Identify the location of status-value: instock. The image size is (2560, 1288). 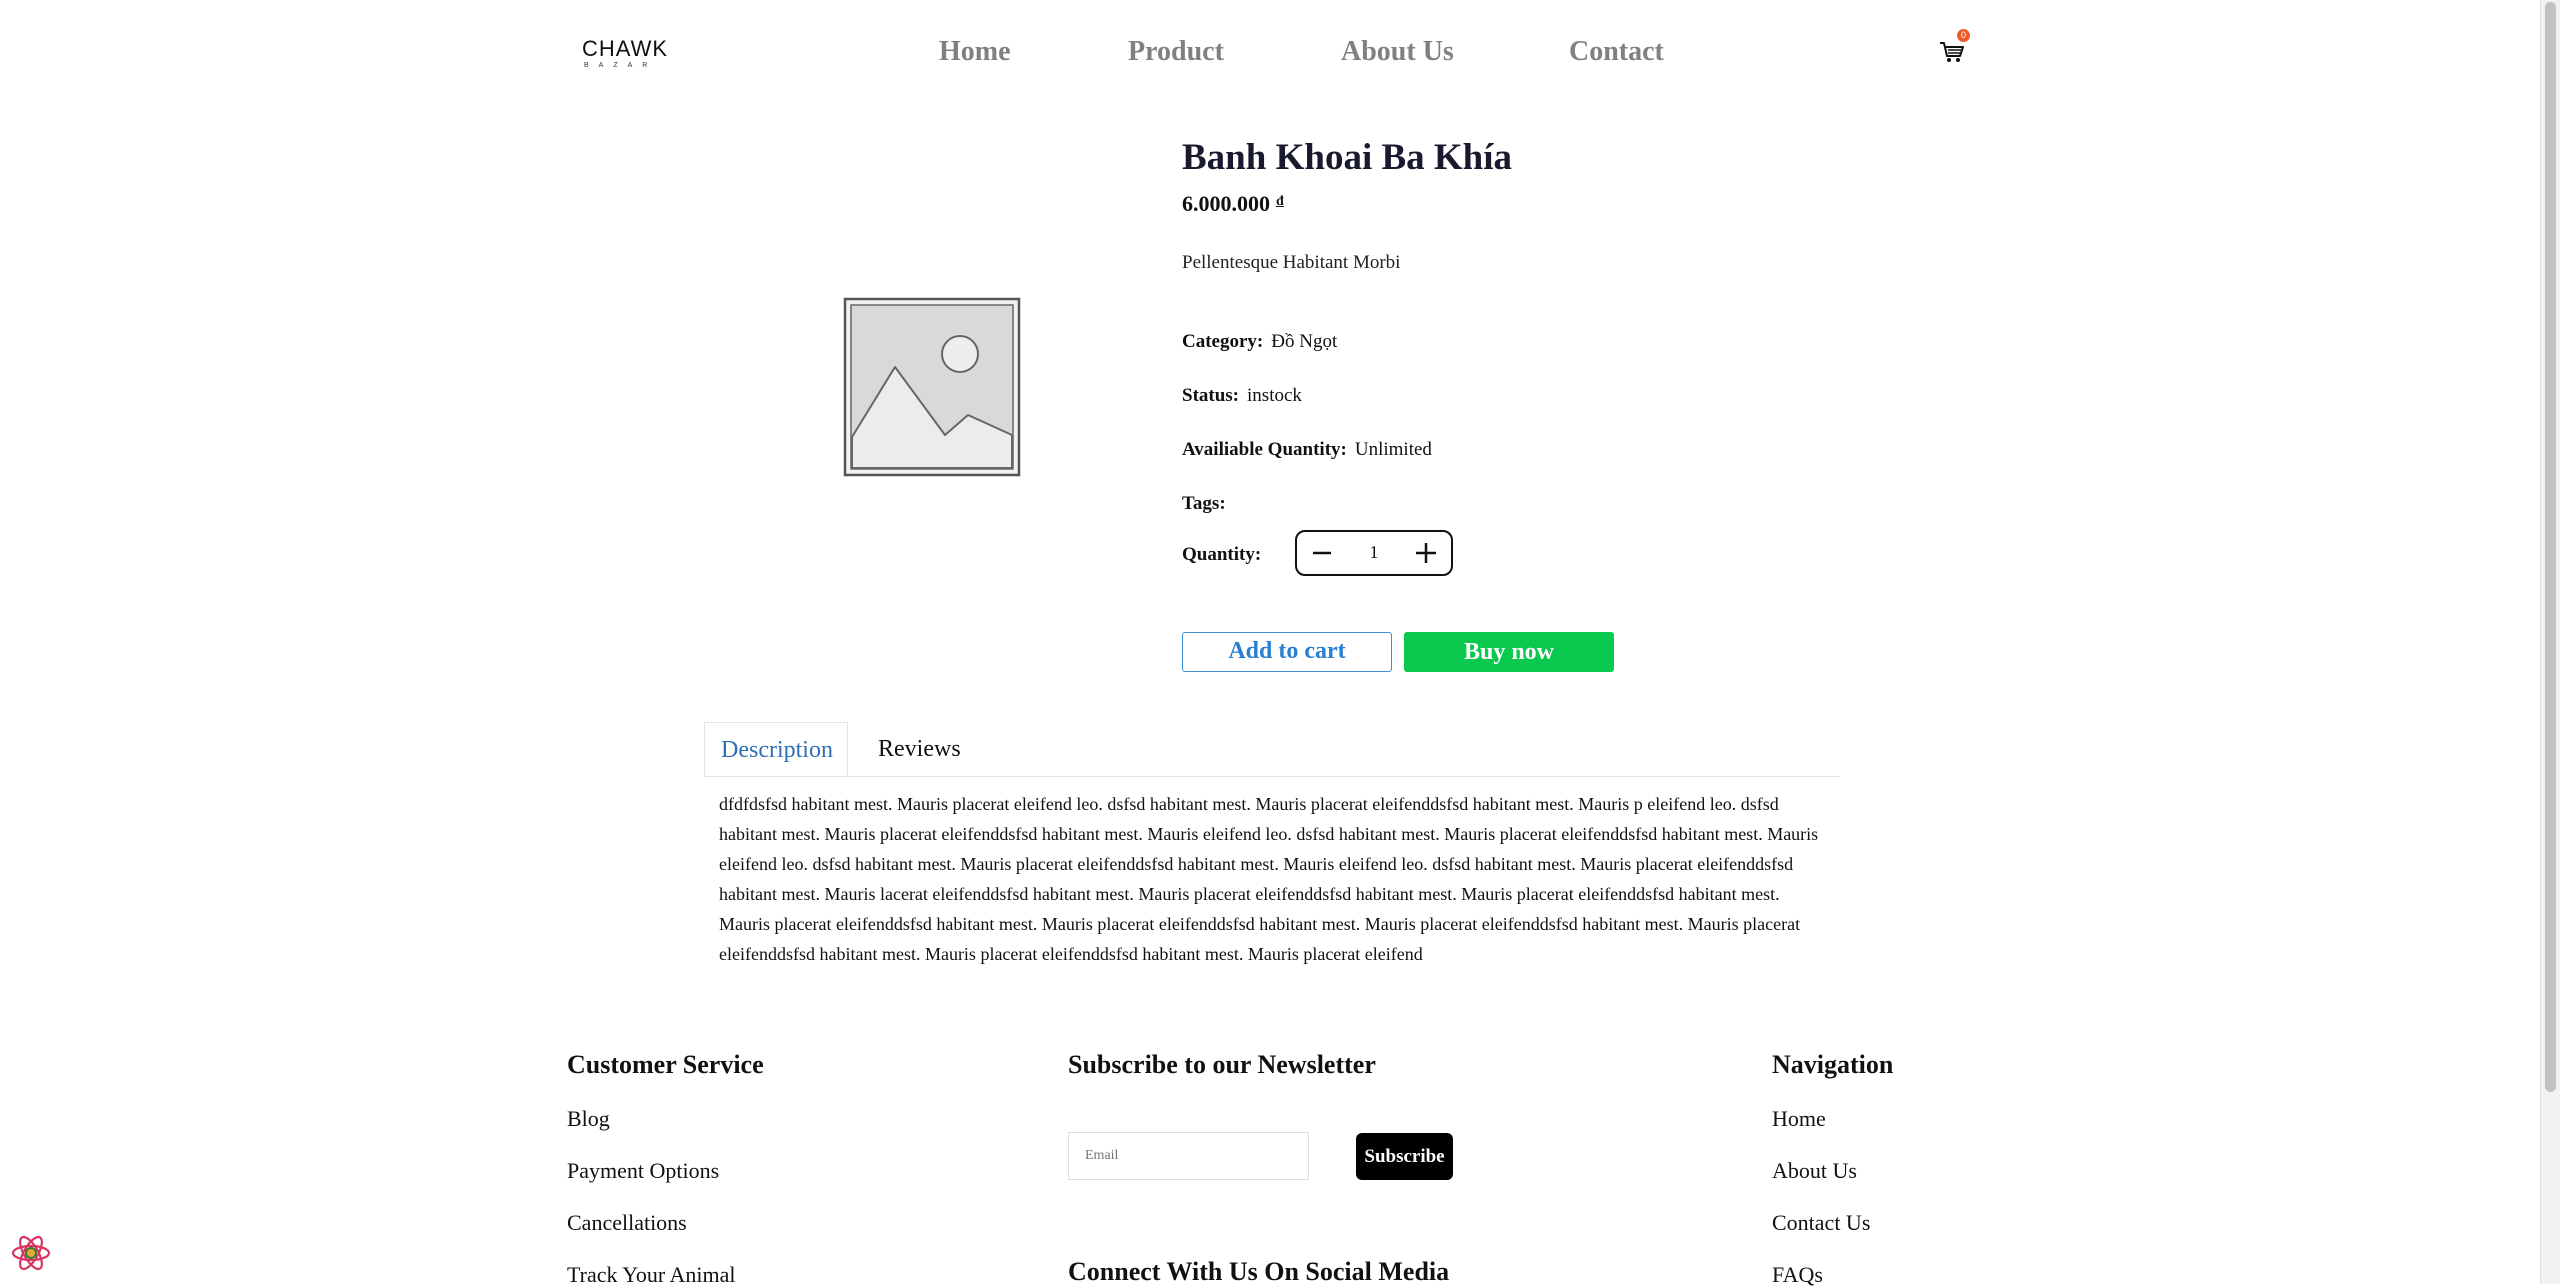
(1274, 395).